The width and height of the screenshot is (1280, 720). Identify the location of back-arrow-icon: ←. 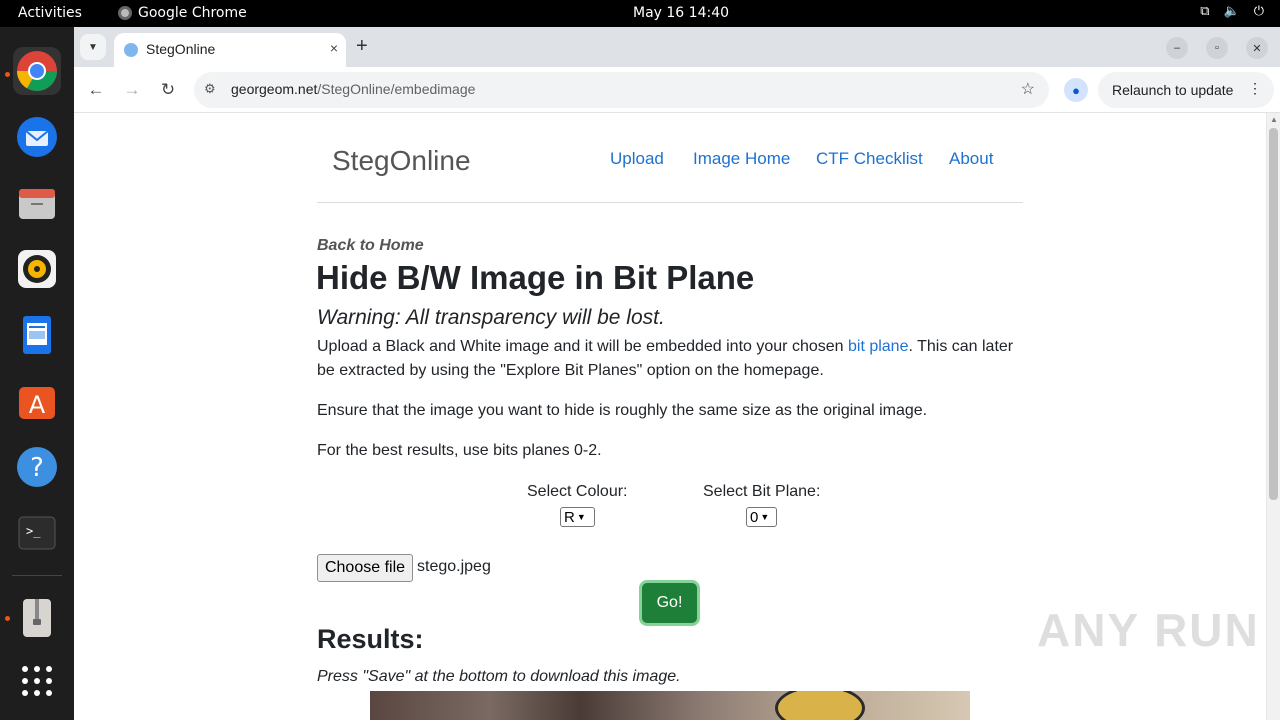
(96, 90).